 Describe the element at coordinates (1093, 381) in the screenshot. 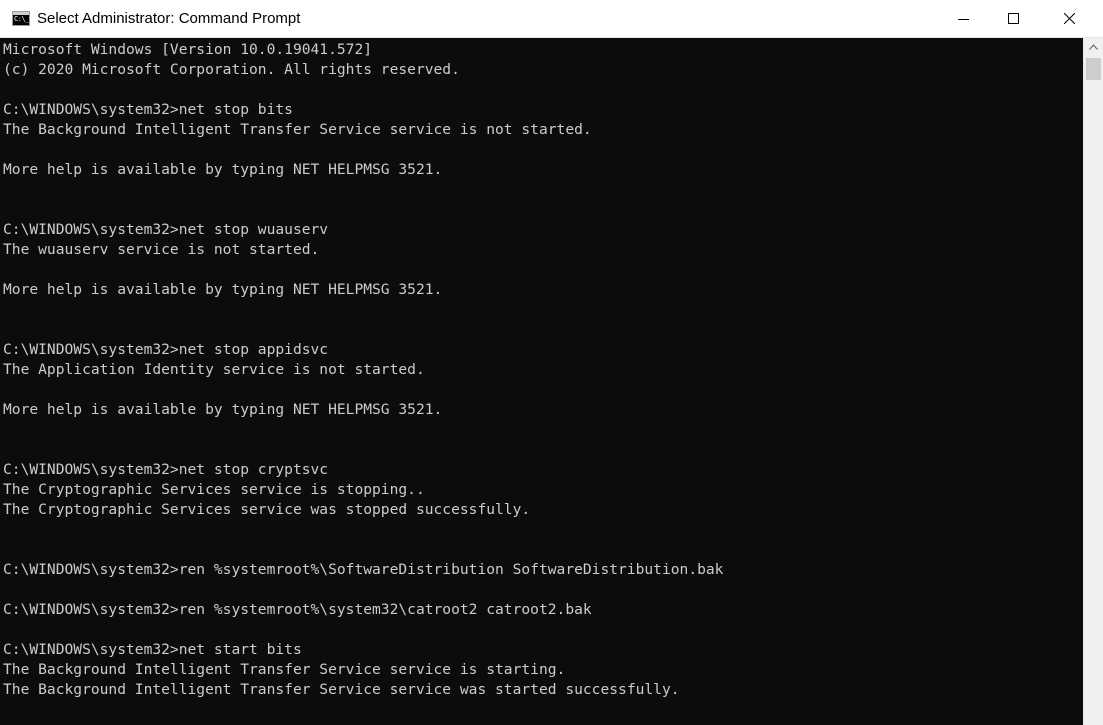

I see `vertical-scrollbar` at that location.